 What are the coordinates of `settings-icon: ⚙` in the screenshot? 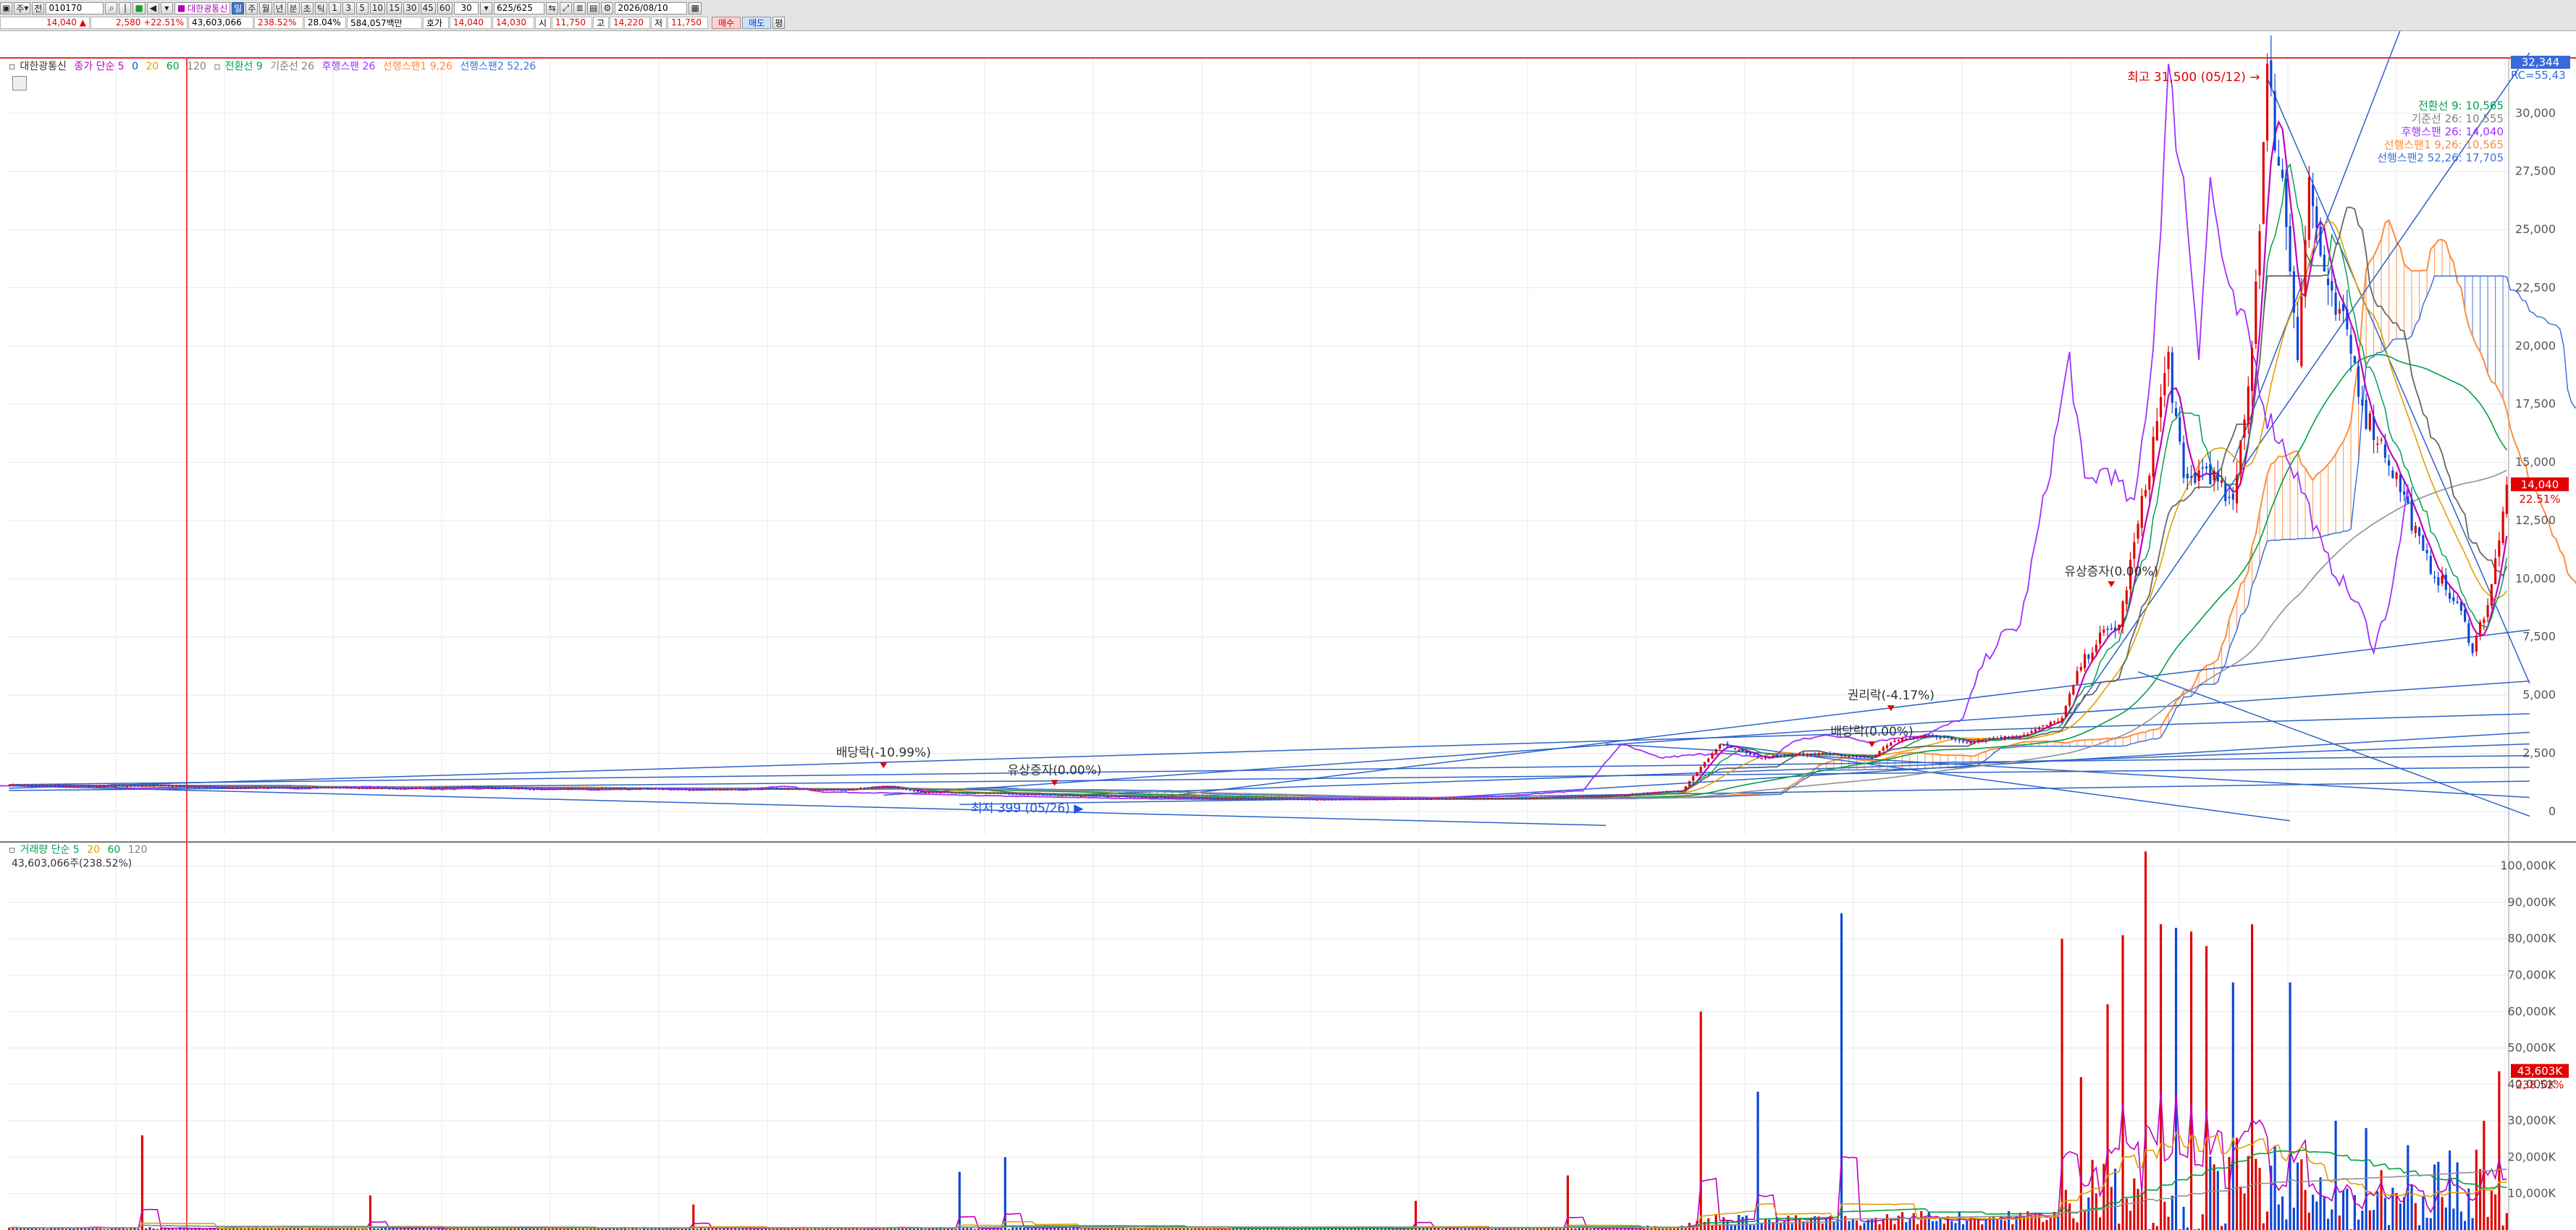 It's located at (607, 7).